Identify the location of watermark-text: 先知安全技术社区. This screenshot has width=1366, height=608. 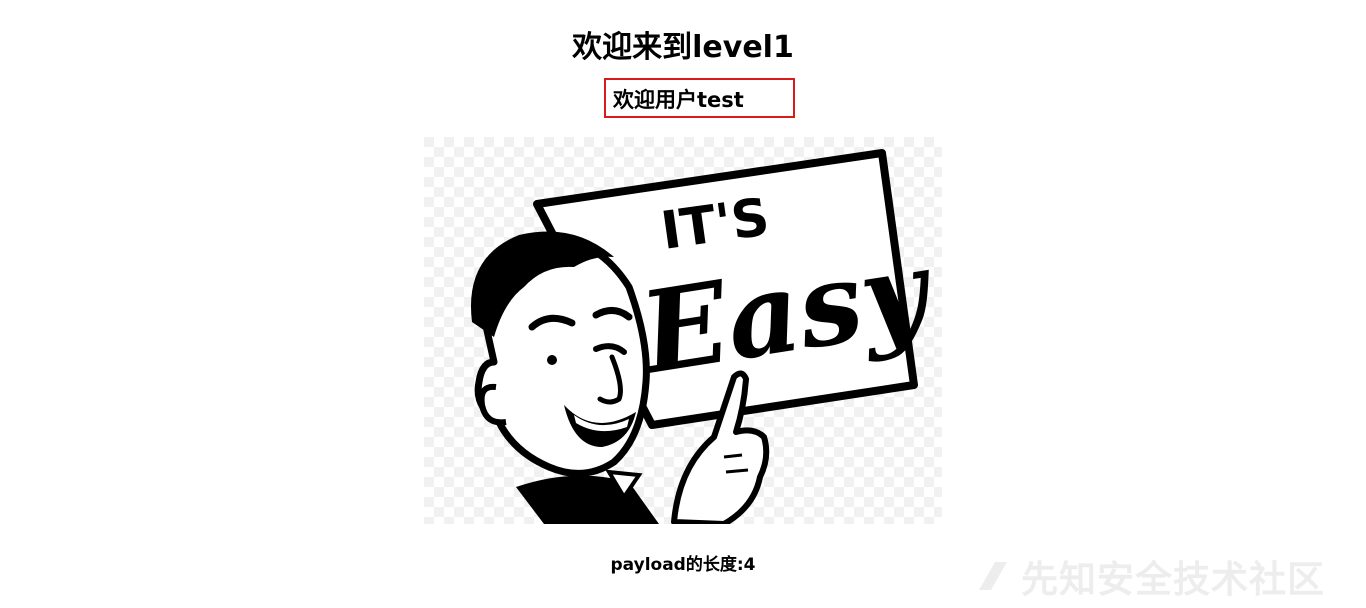
(1173, 579).